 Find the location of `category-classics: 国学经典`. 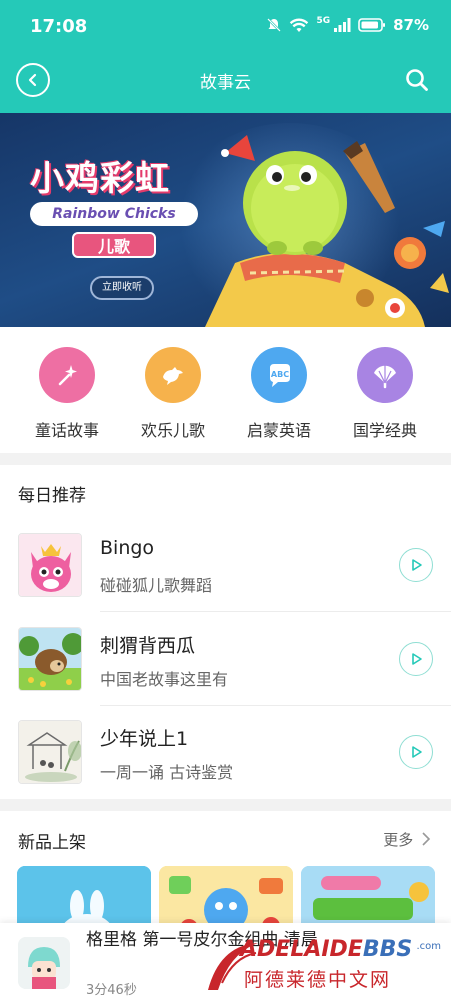

category-classics: 国学经典 is located at coordinates (385, 394).